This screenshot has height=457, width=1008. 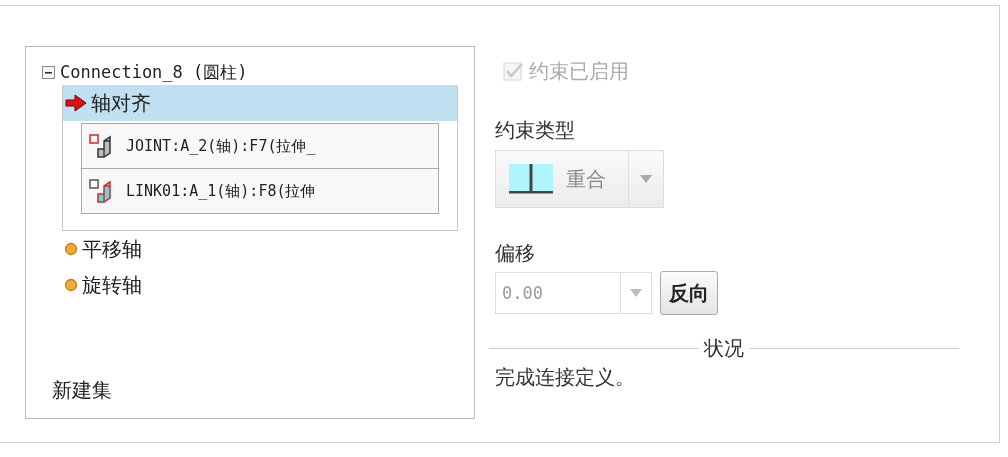 I want to click on tree-item: Connection_8 (圆柱), so click(x=154, y=72).